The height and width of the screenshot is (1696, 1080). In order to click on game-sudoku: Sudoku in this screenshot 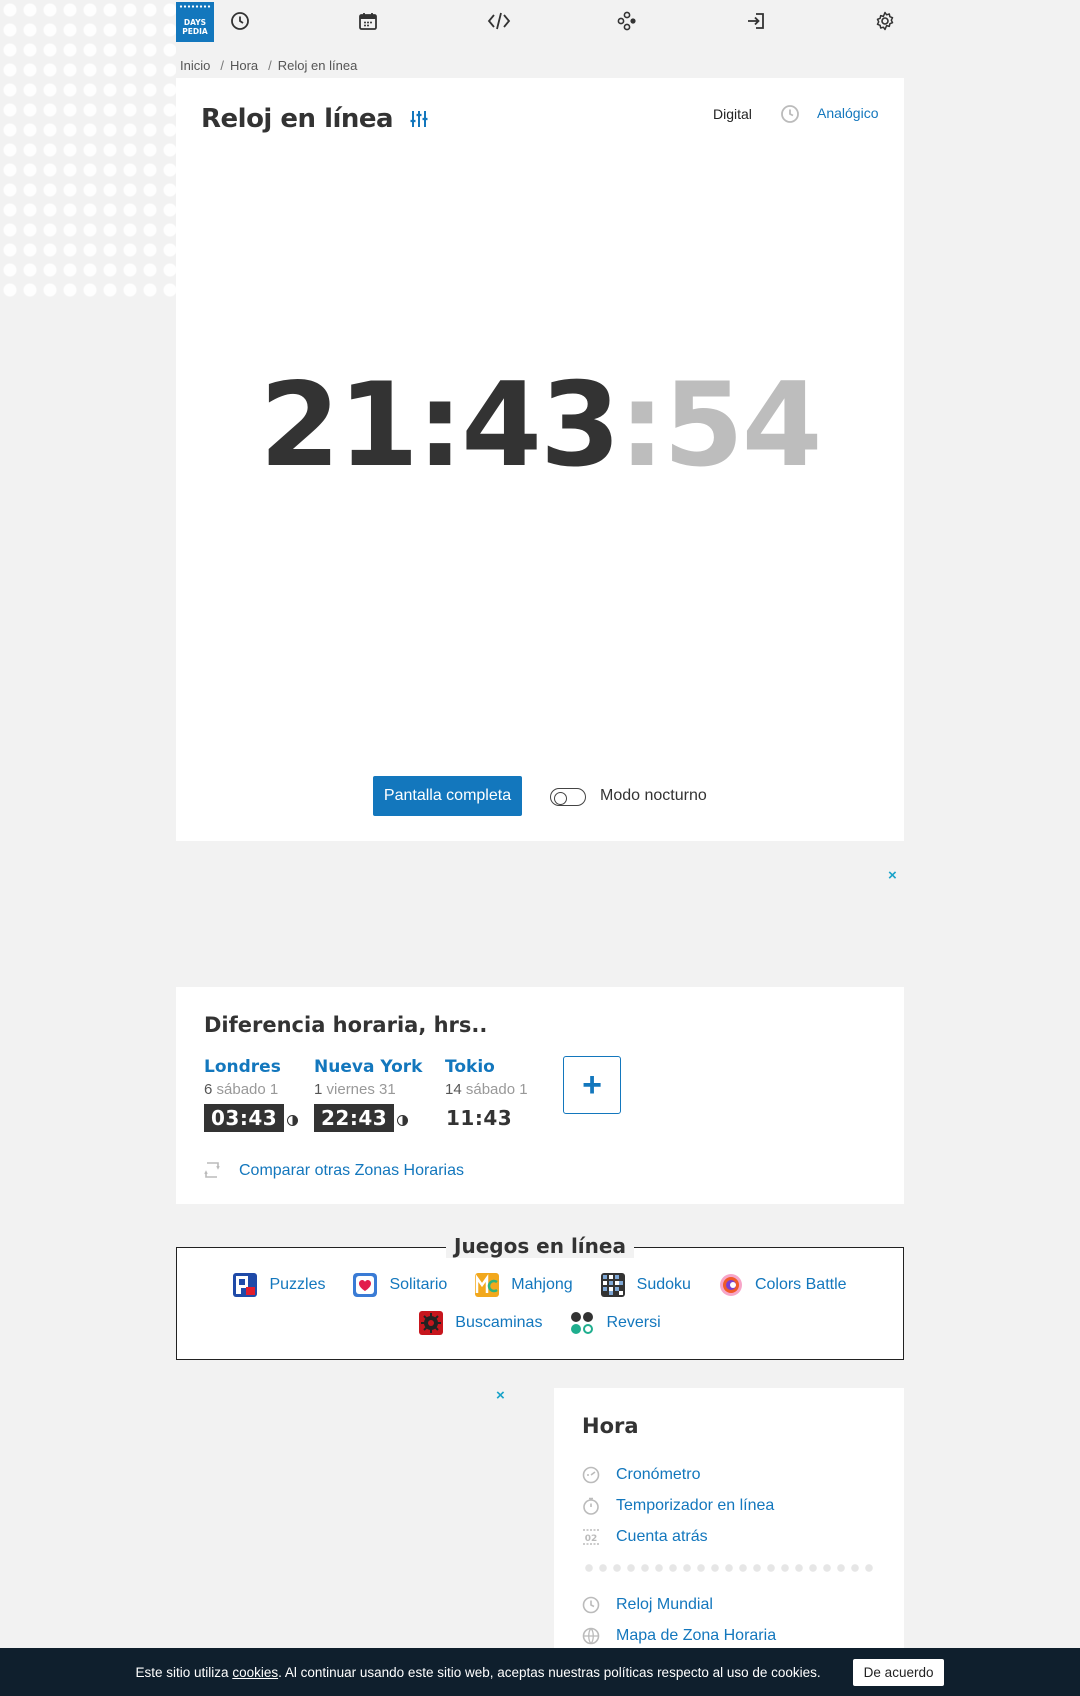, I will do `click(645, 1285)`.